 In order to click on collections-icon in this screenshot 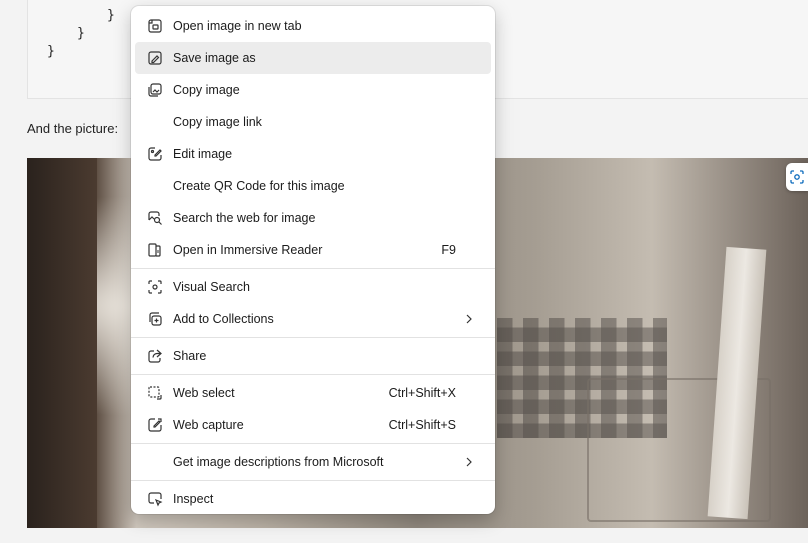, I will do `click(155, 319)`.